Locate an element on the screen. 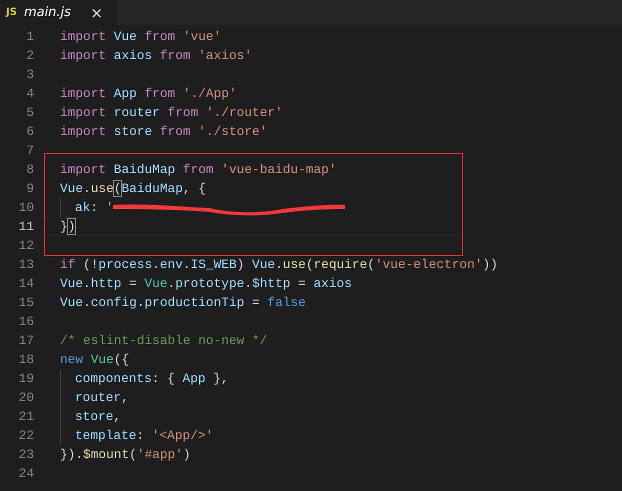 This screenshot has height=491, width=622. line-number: 17 is located at coordinates (26, 340).